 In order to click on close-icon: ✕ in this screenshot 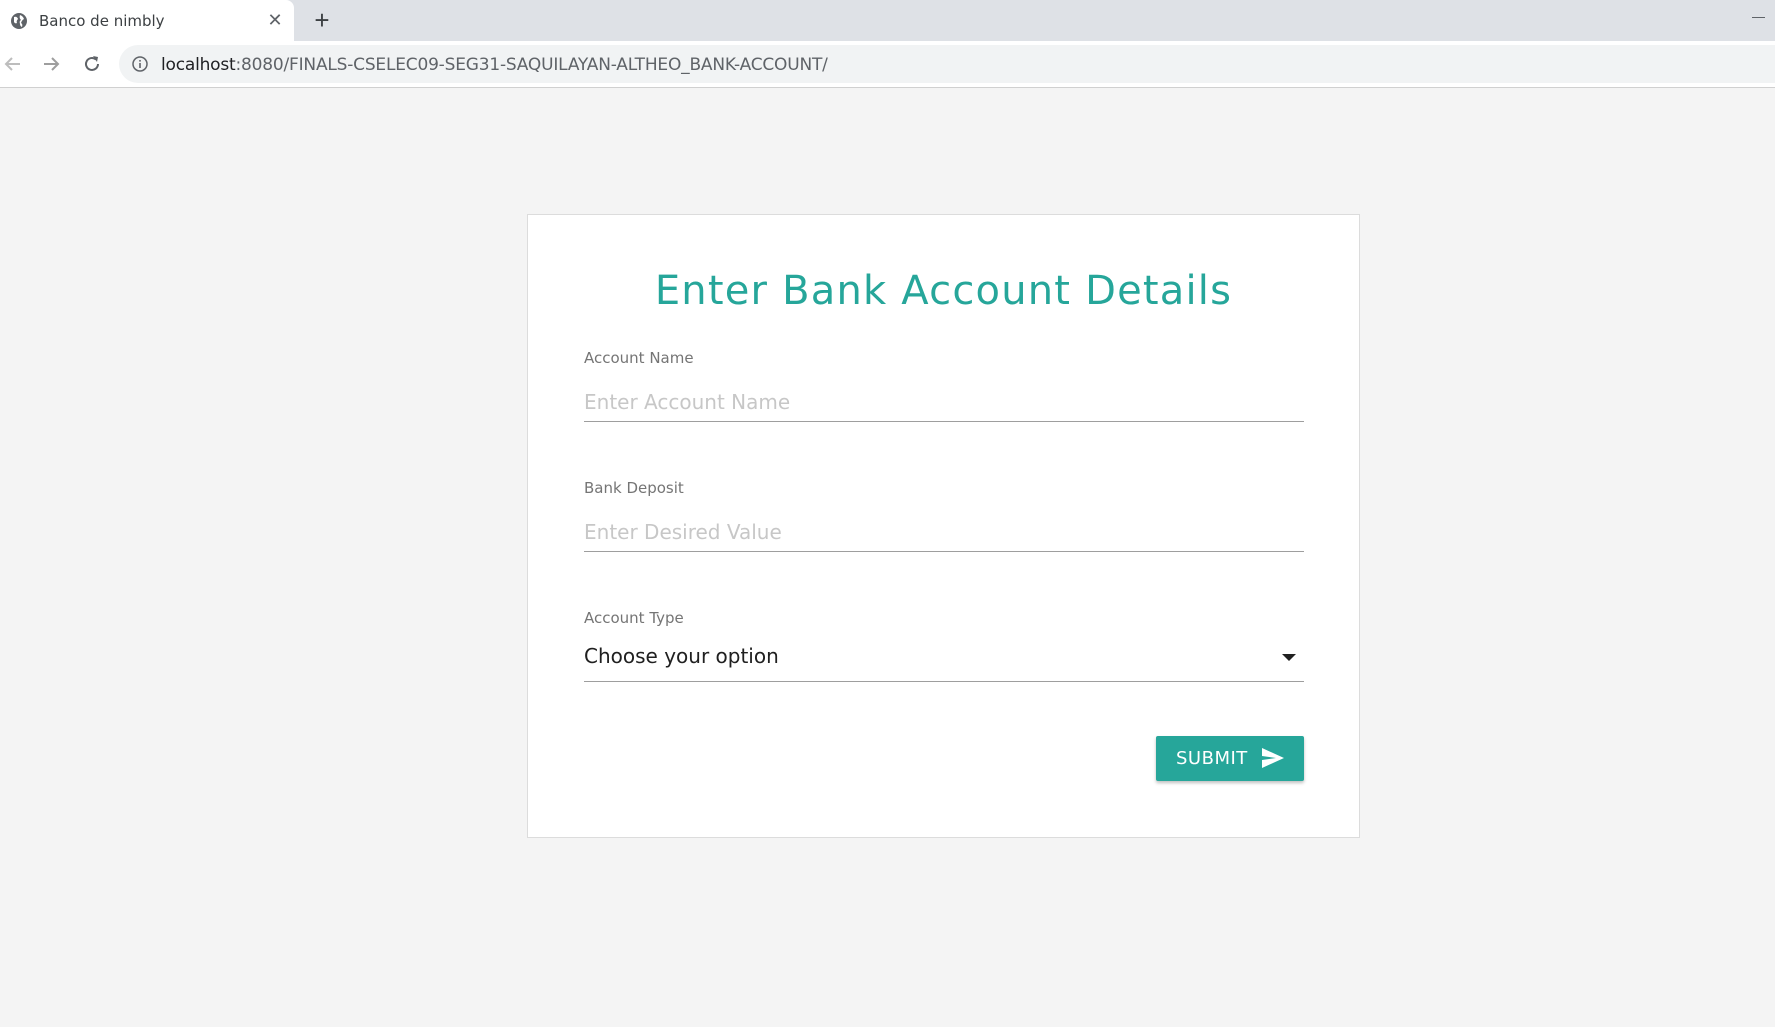, I will do `click(275, 20)`.